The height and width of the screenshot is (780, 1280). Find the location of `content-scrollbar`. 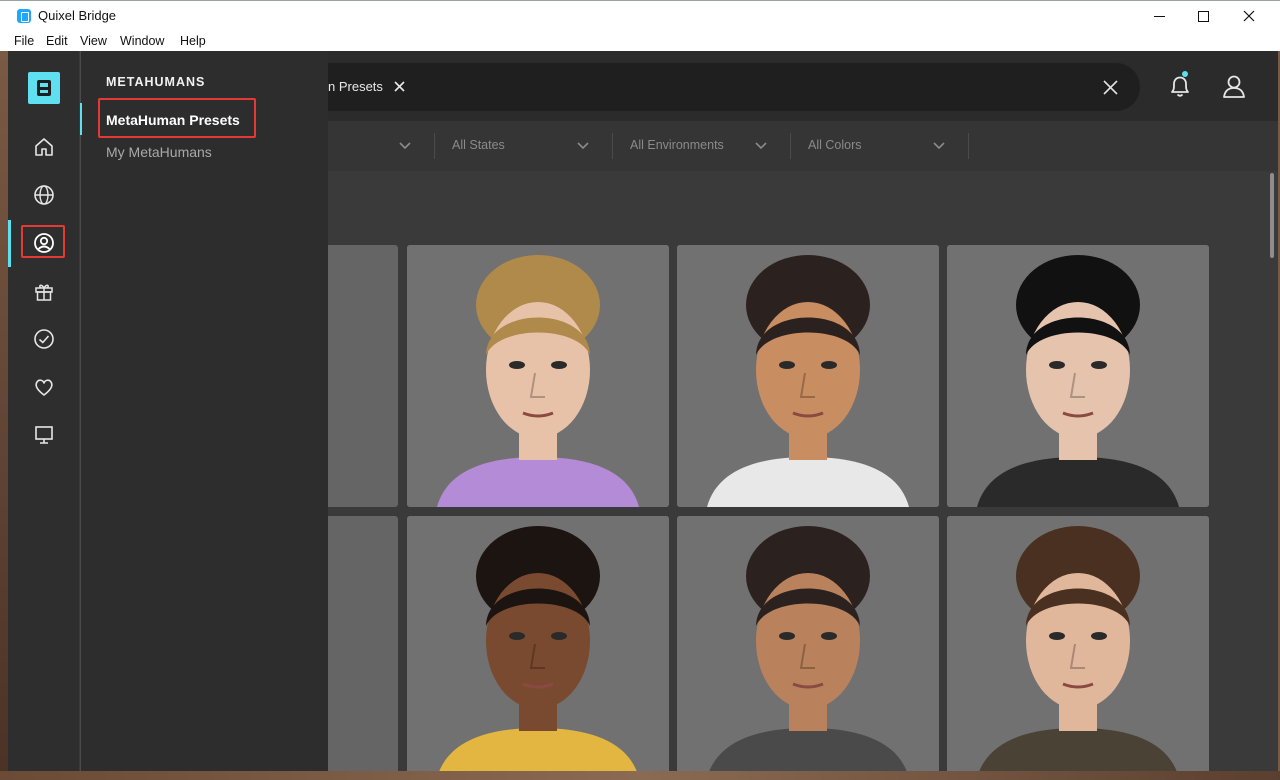

content-scrollbar is located at coordinates (1272, 471).